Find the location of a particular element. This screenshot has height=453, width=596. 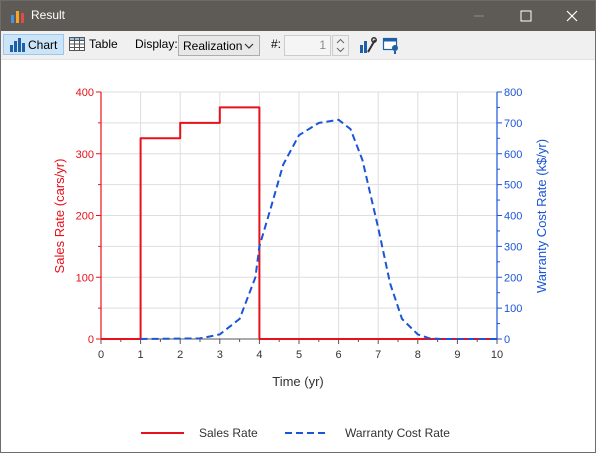

display-label: Display: is located at coordinates (156, 44).